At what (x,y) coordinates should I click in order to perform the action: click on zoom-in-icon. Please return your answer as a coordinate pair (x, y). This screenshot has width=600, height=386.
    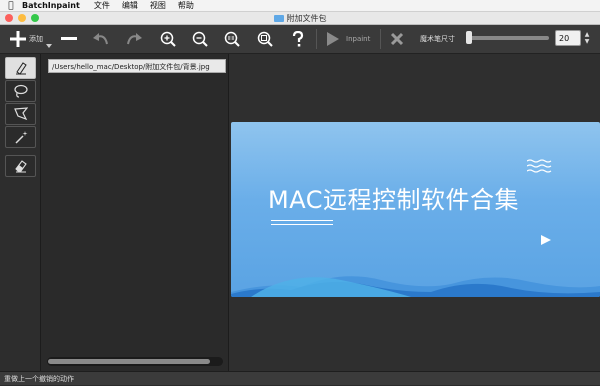
    Looking at the image, I should click on (168, 39).